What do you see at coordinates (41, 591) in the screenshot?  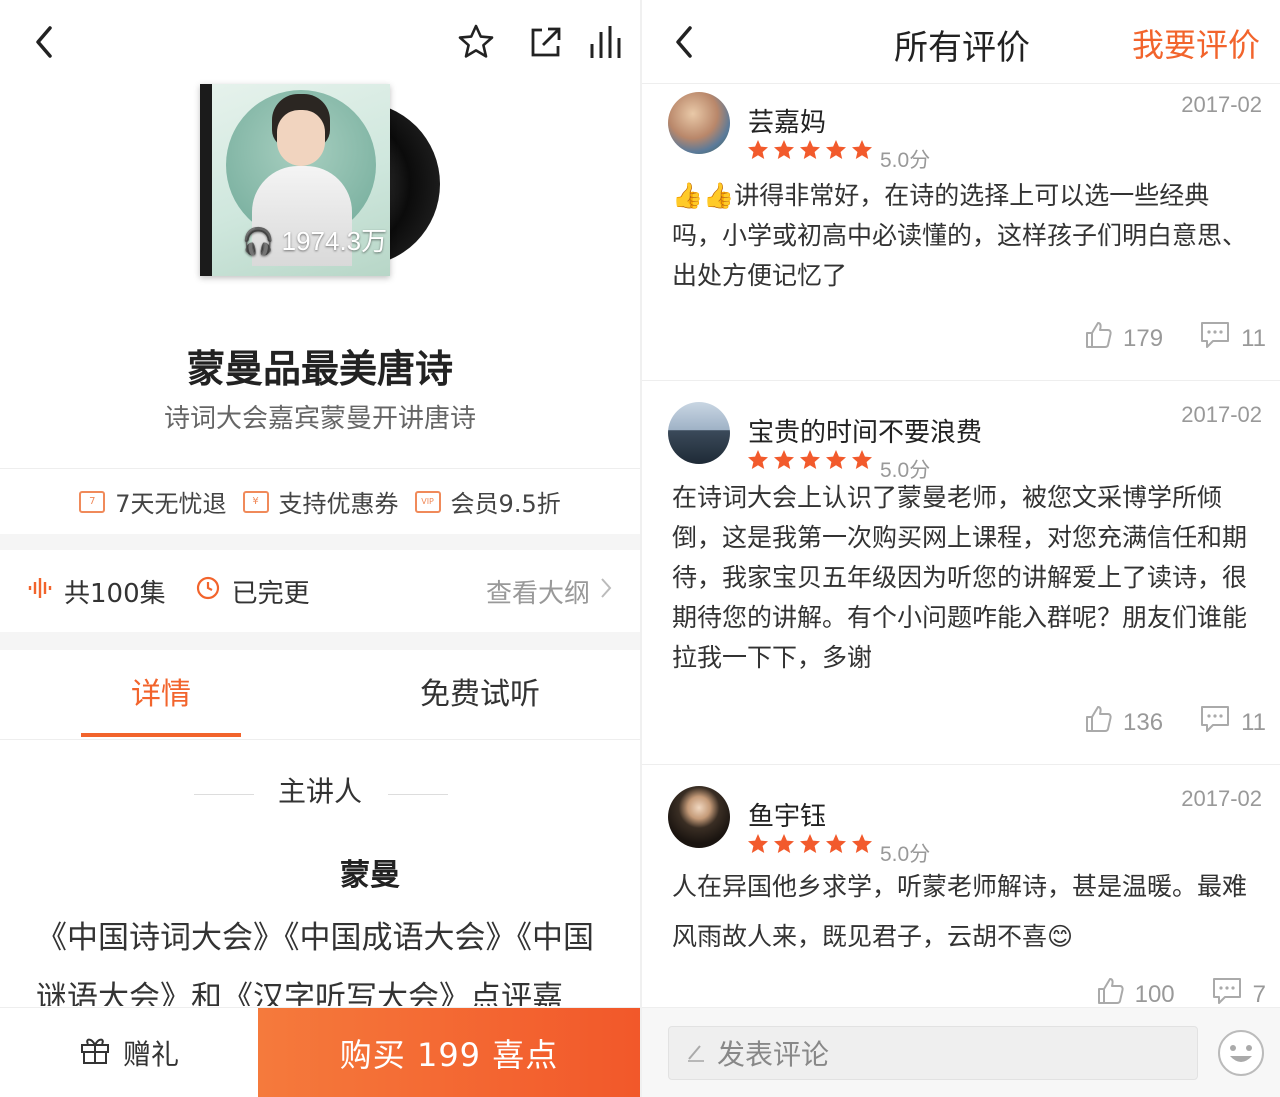 I see `audio-wave-icon` at bounding box center [41, 591].